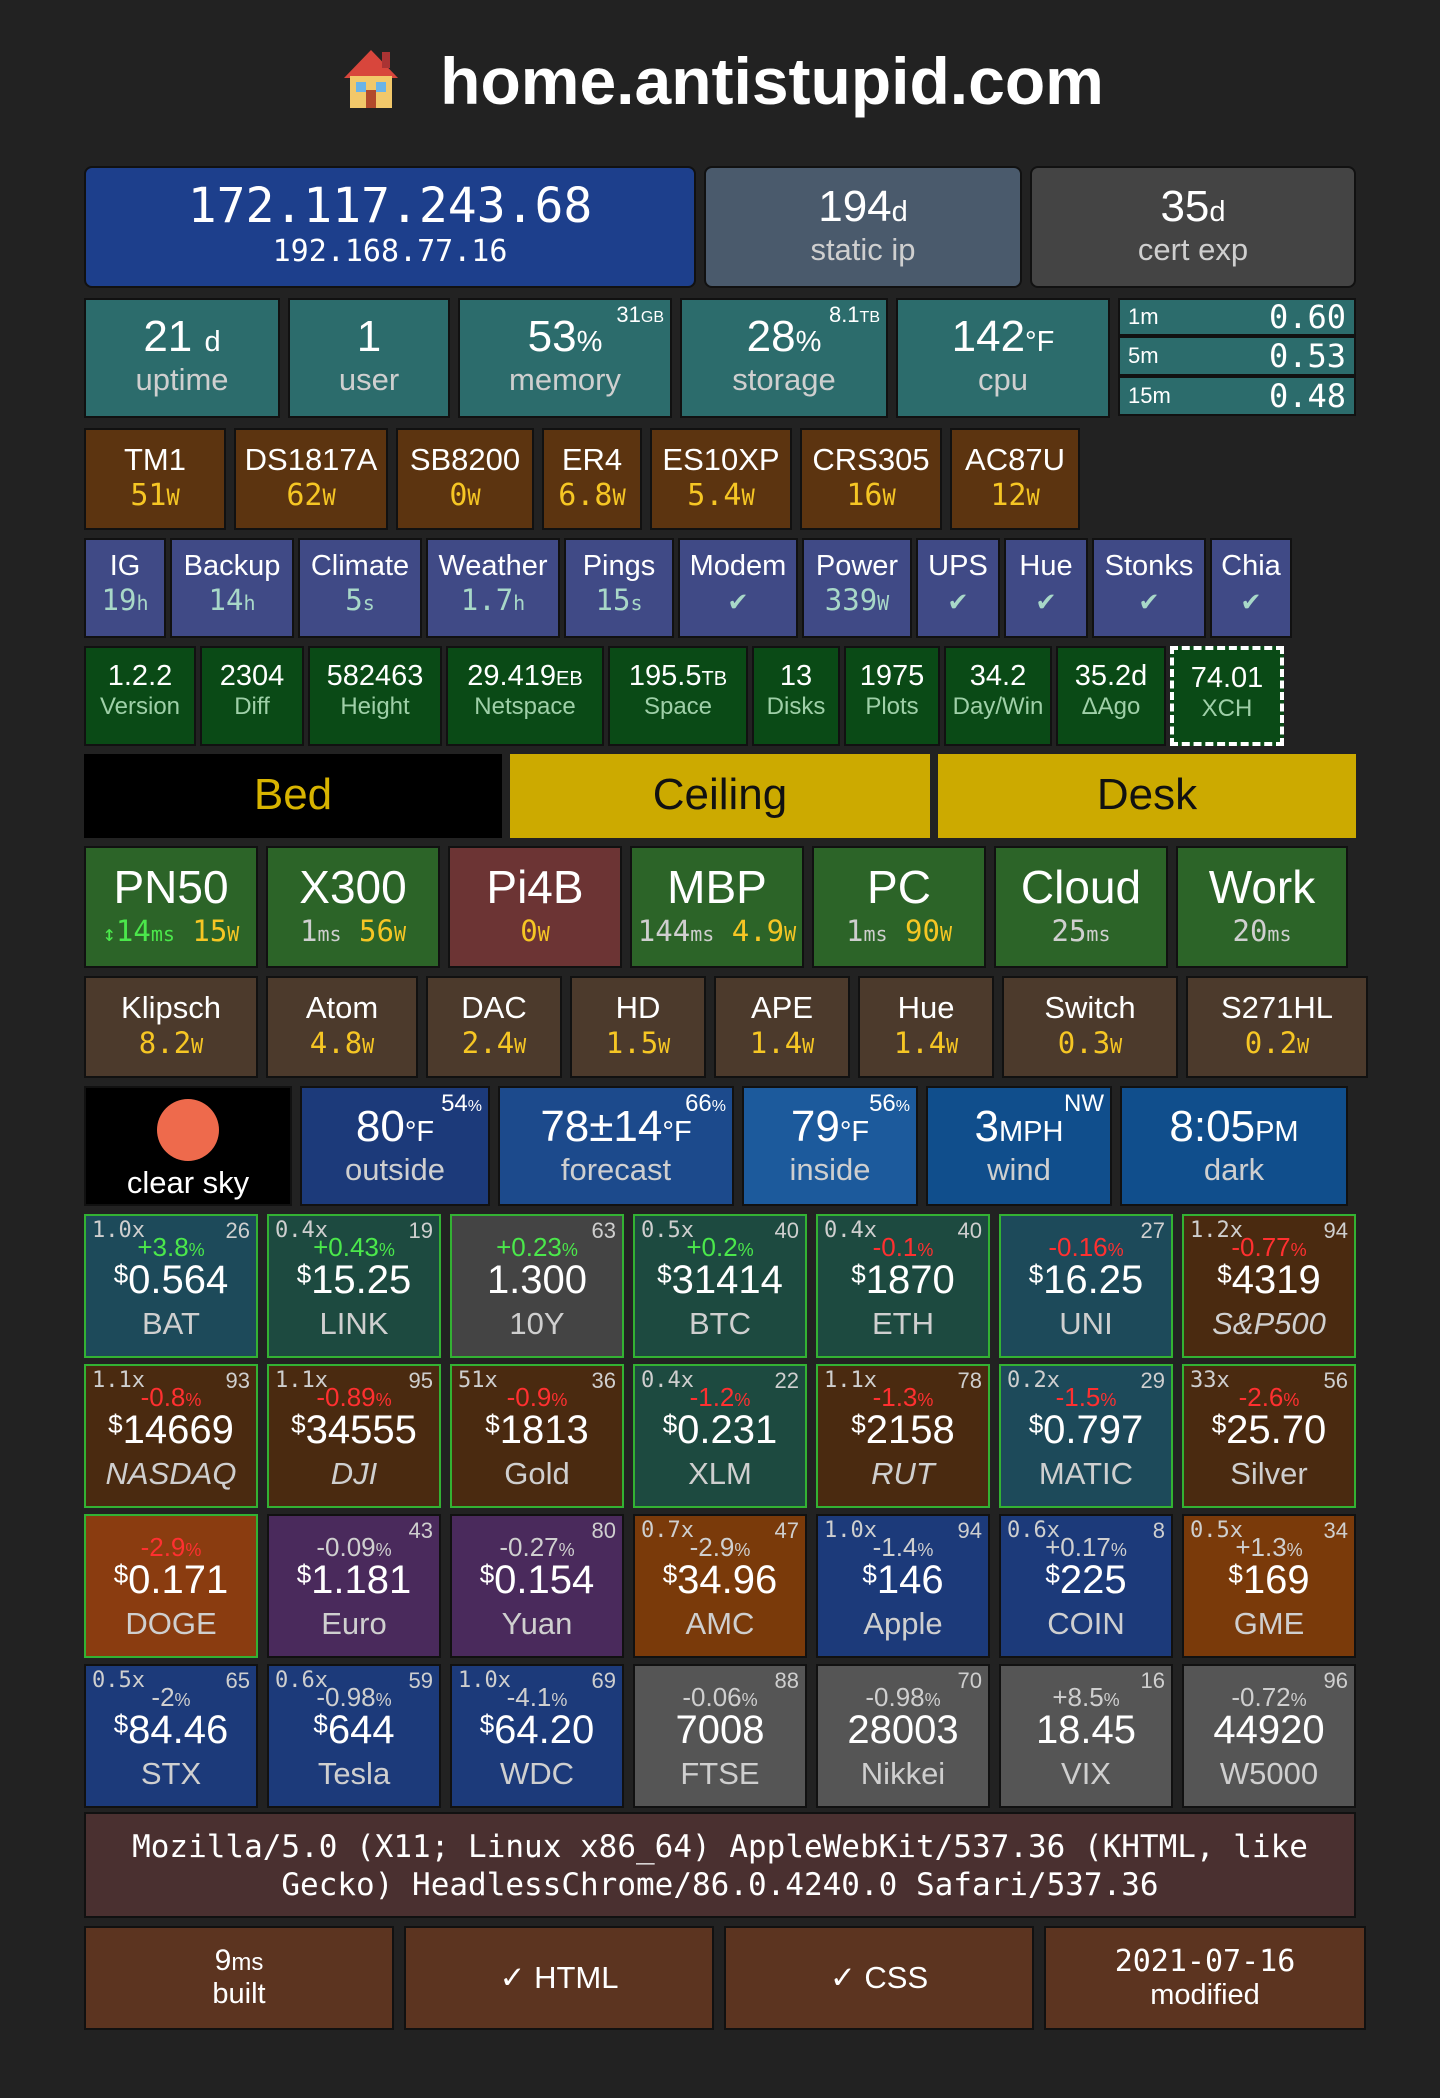 This screenshot has height=2098, width=1440. Describe the element at coordinates (537, 1736) in the screenshot. I see `ticker-wdc: 1.0x 69 -4.1% $64.20 WDC` at that location.